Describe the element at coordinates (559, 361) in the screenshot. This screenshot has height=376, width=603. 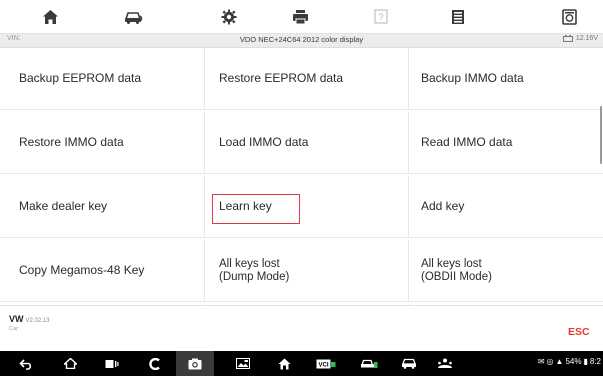
I see `wifi-icon: ▲` at that location.